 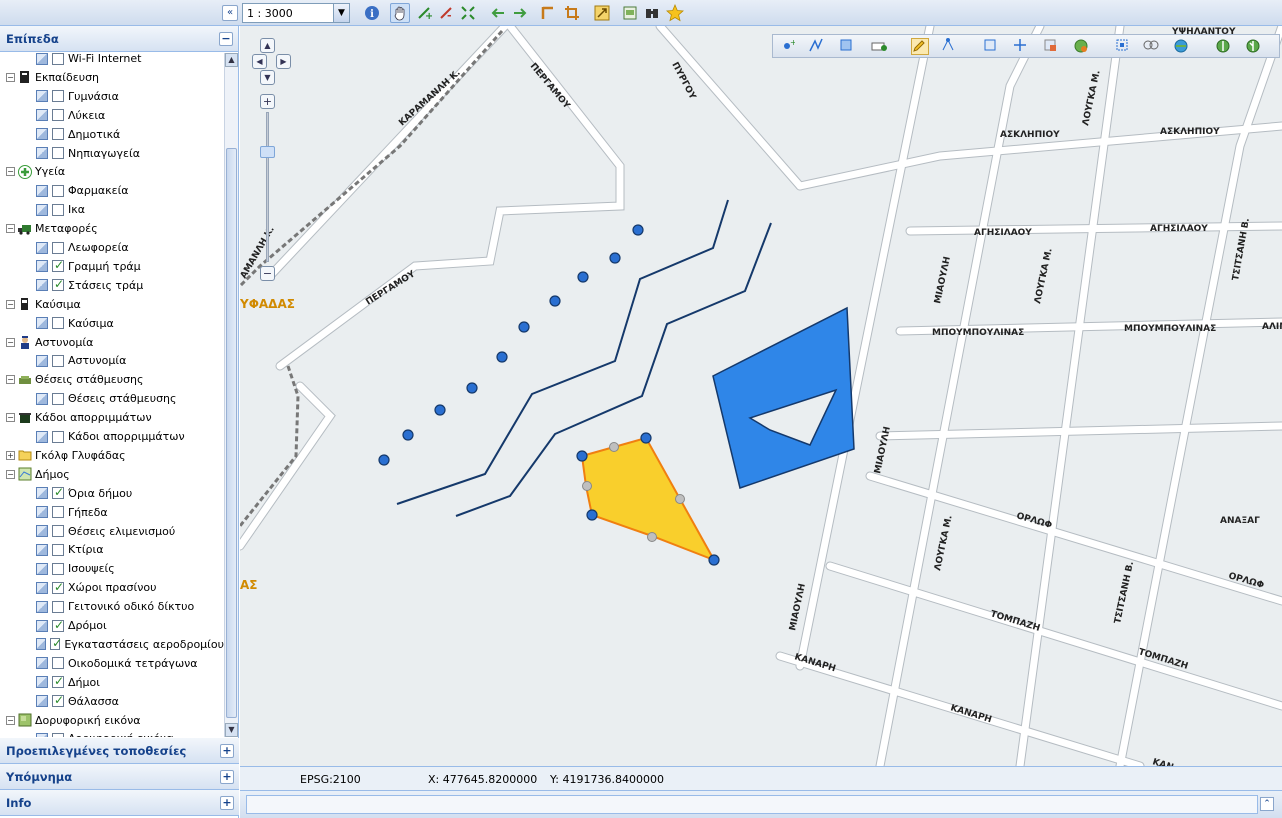 What do you see at coordinates (112, 701) in the screenshot?
I see `layer-item: Θάλασσα` at bounding box center [112, 701].